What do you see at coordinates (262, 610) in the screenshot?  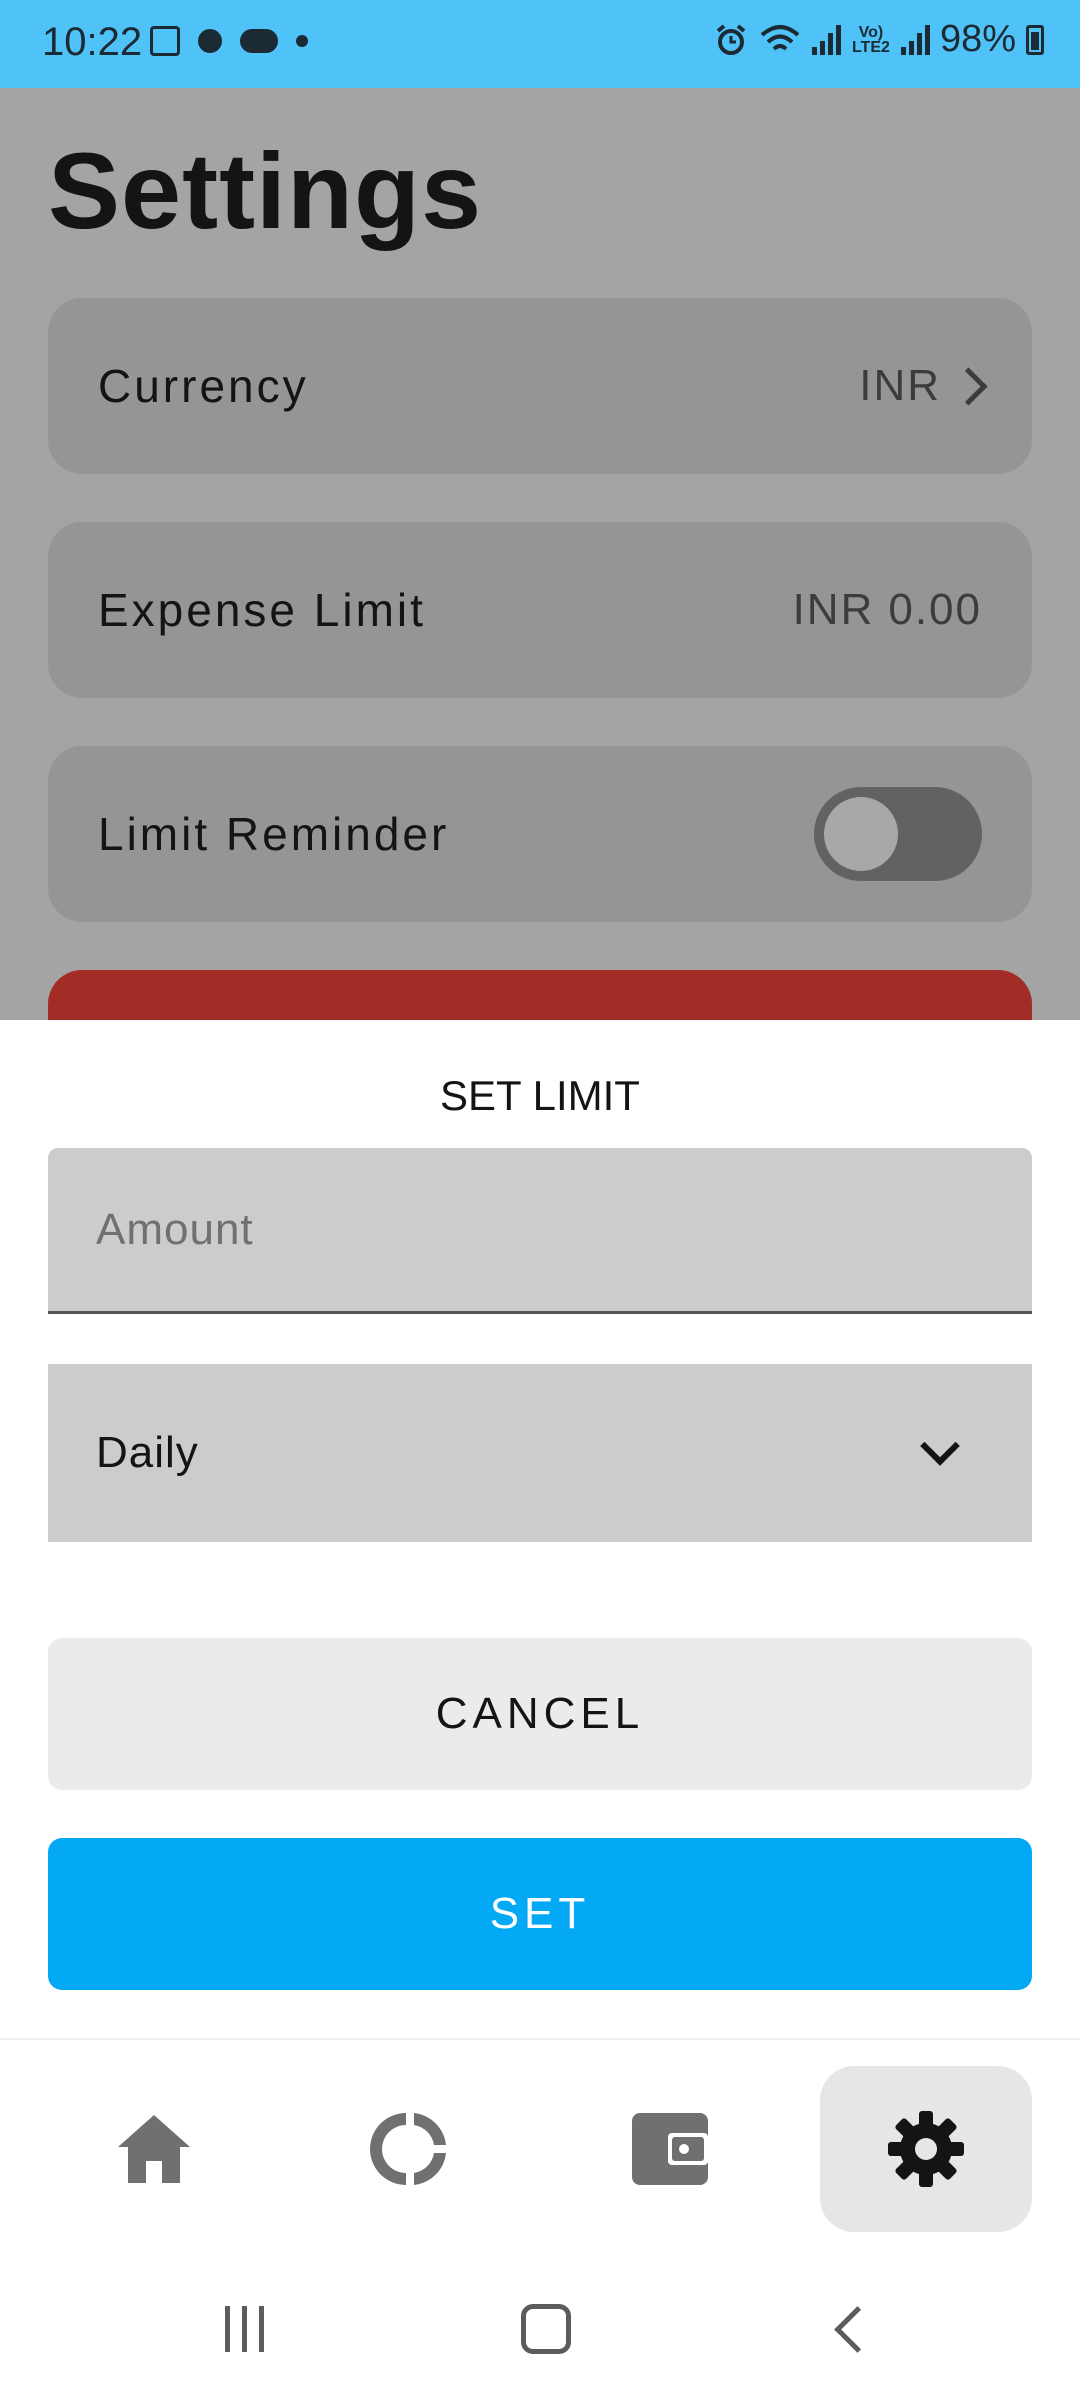 I see `expense-limit-label: Expense Limit` at bounding box center [262, 610].